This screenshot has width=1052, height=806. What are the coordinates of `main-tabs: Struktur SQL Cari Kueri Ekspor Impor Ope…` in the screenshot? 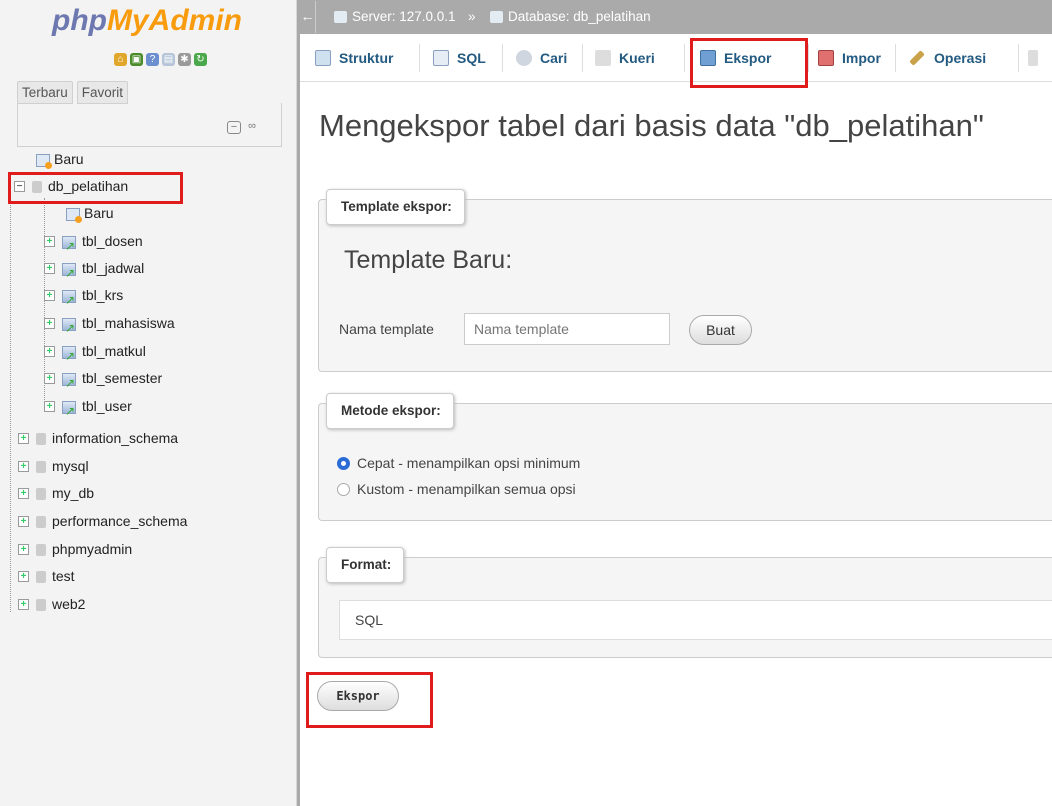 It's located at (676, 61).